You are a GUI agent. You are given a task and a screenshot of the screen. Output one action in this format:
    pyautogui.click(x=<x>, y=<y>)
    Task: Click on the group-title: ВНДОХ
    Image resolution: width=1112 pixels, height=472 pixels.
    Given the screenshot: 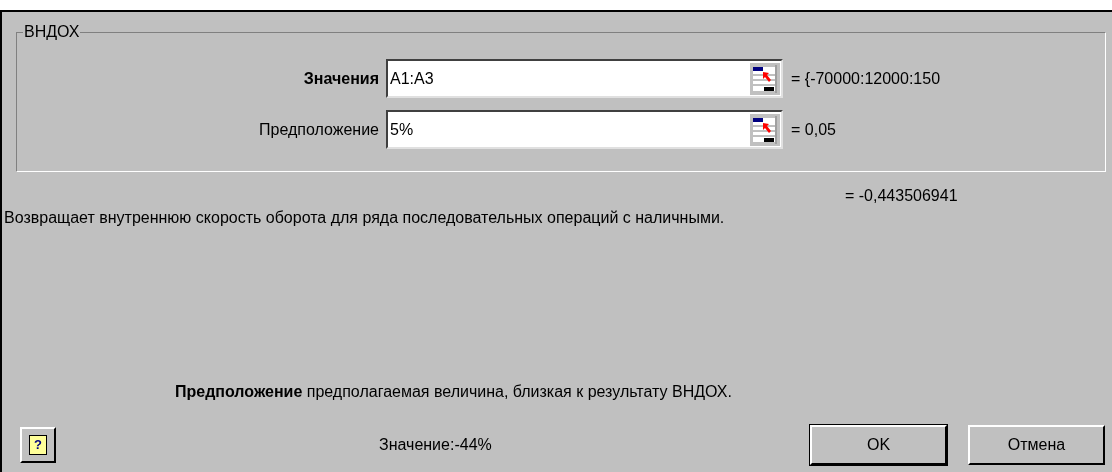 What is the action you would take?
    pyautogui.click(x=52, y=32)
    